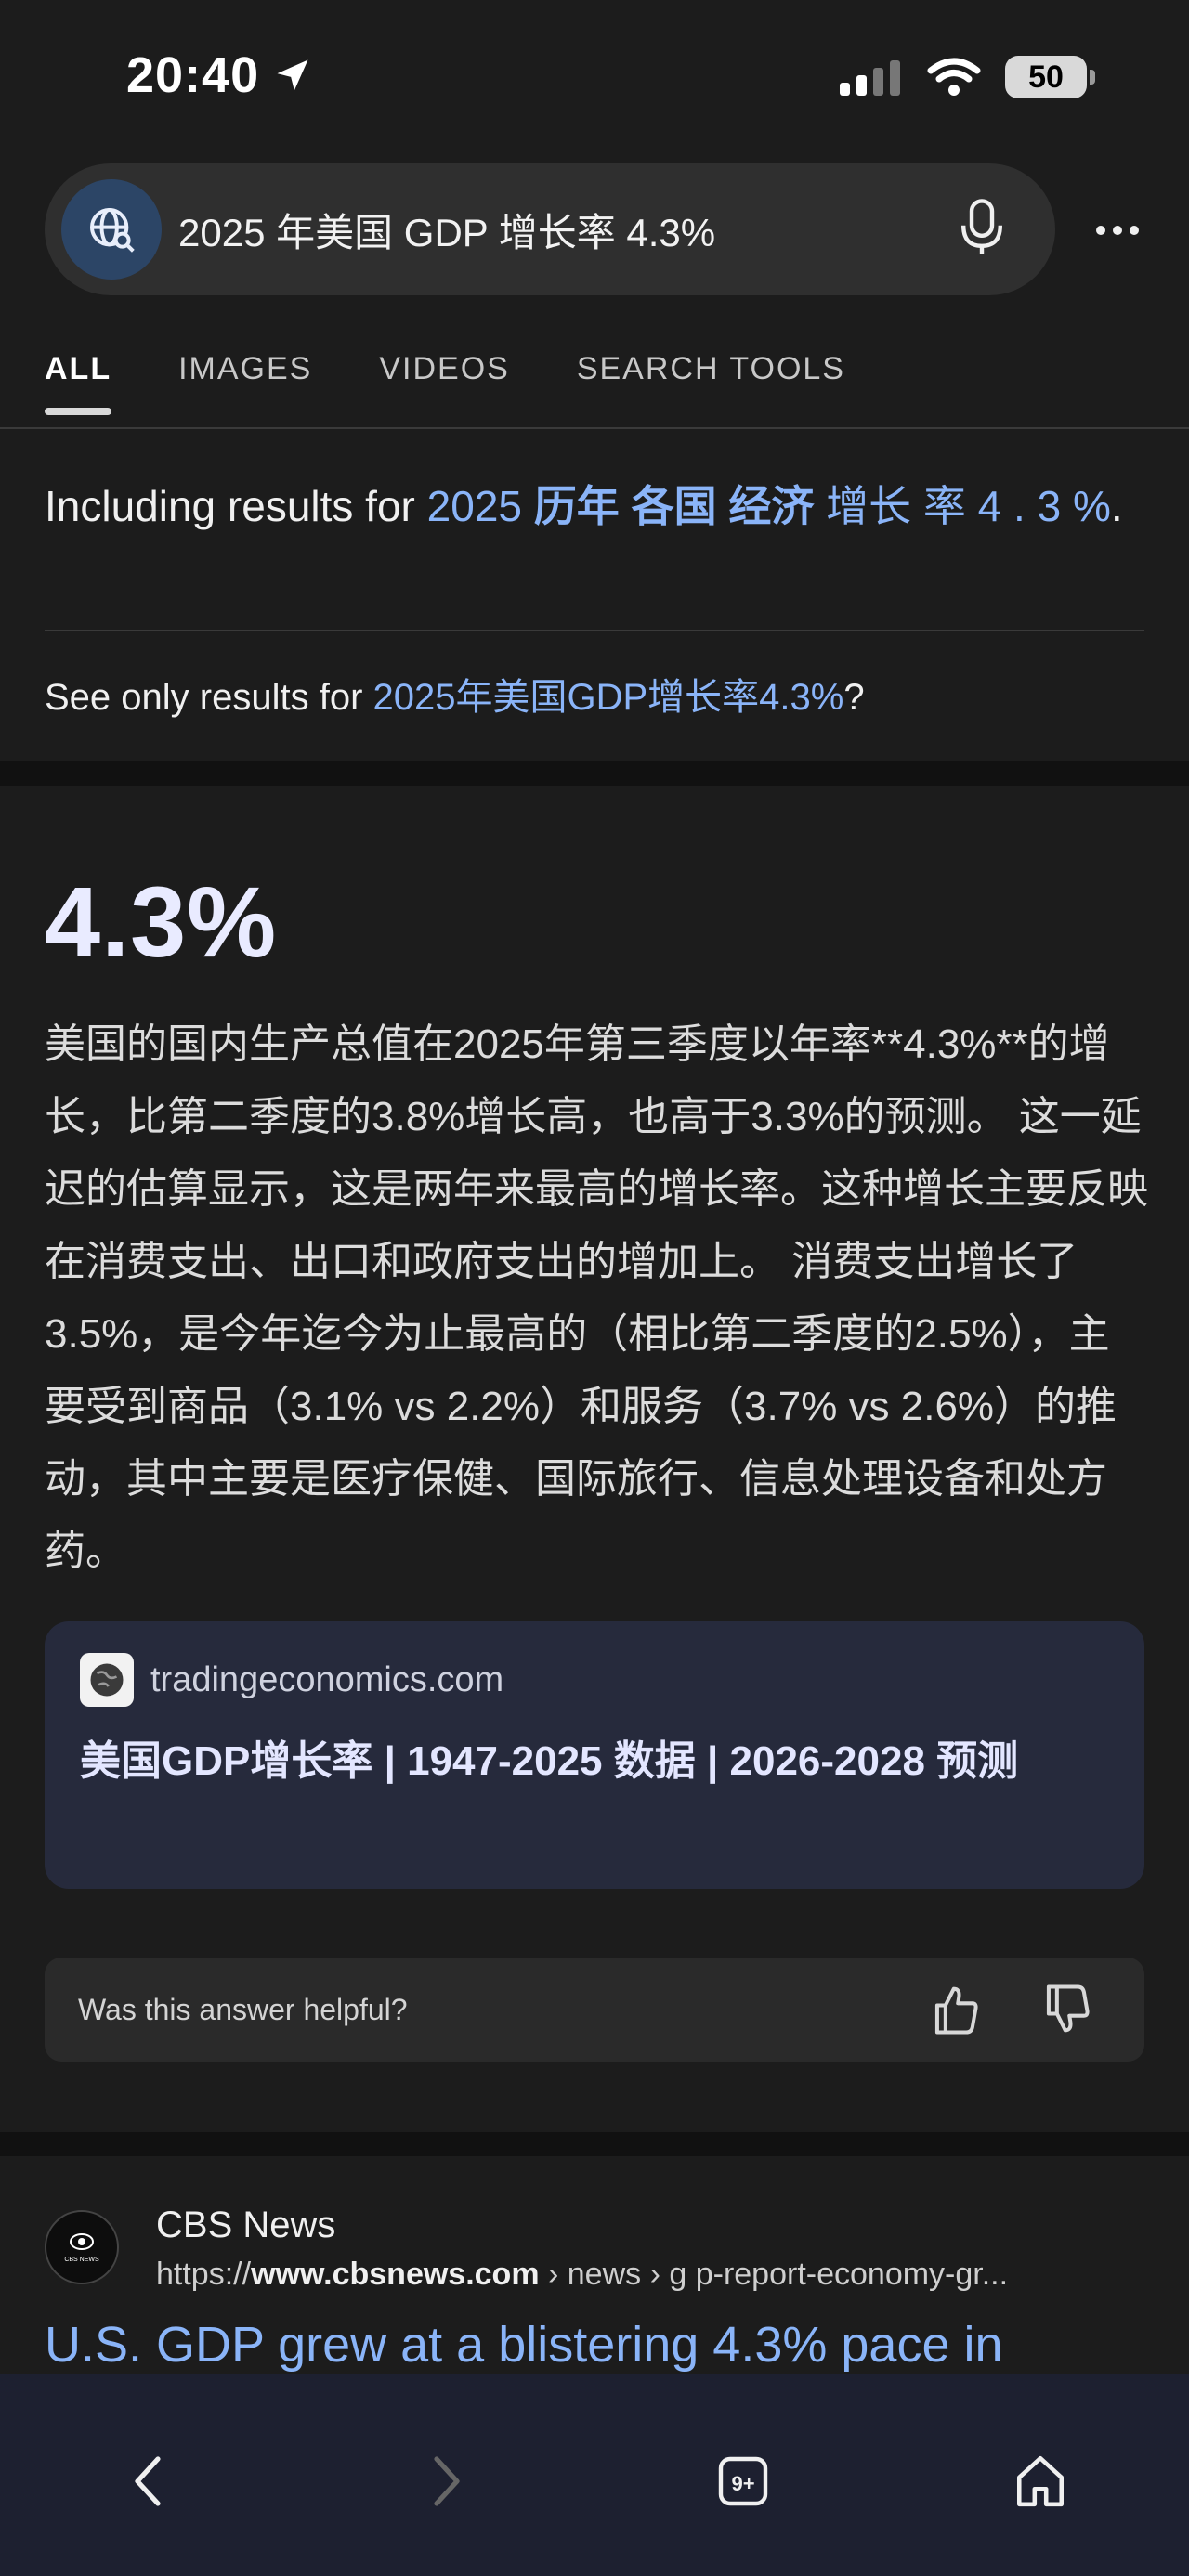  I want to click on svg-text: CBS NEWS, so click(81, 2260).